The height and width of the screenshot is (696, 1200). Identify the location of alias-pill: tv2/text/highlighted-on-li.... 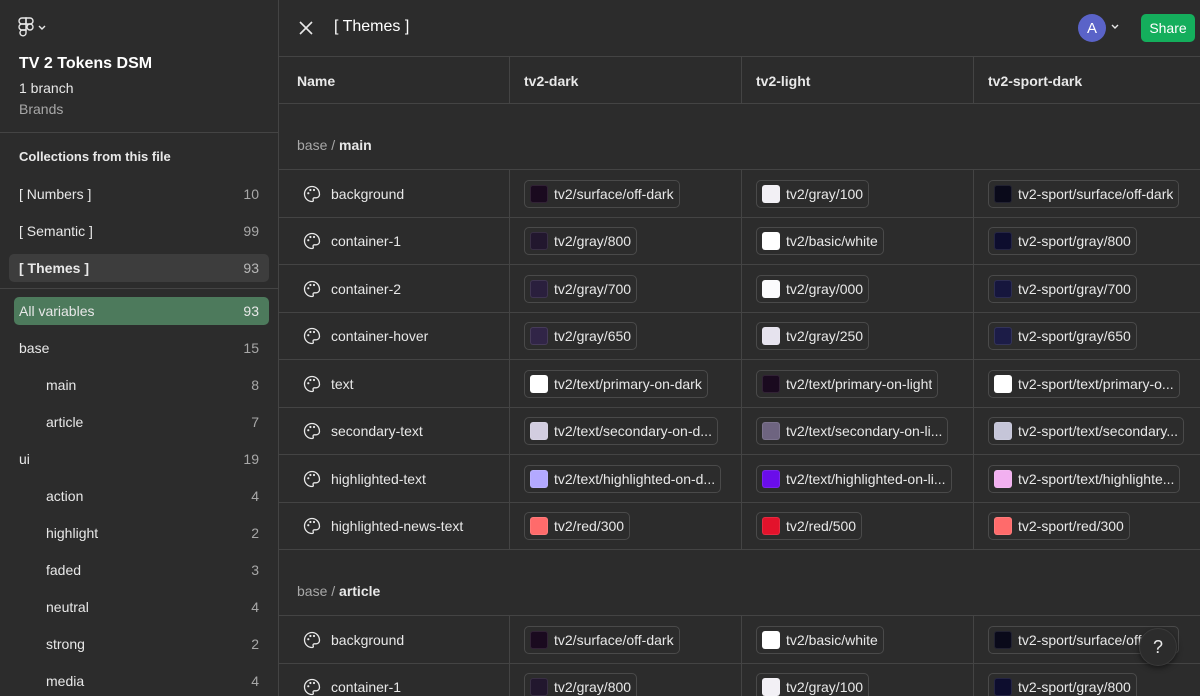
(854, 478).